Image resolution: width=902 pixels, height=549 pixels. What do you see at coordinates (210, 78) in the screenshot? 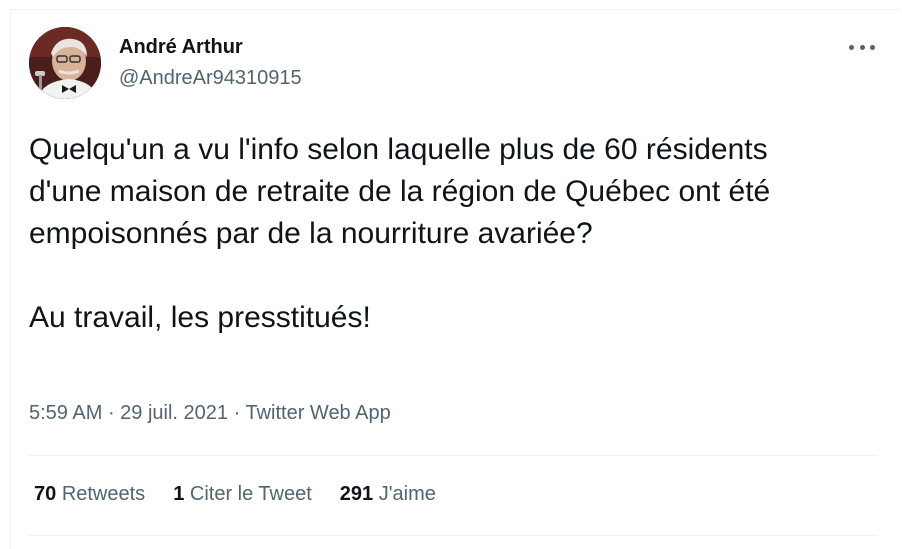
I see `author-handle: @AndreAr94310915` at bounding box center [210, 78].